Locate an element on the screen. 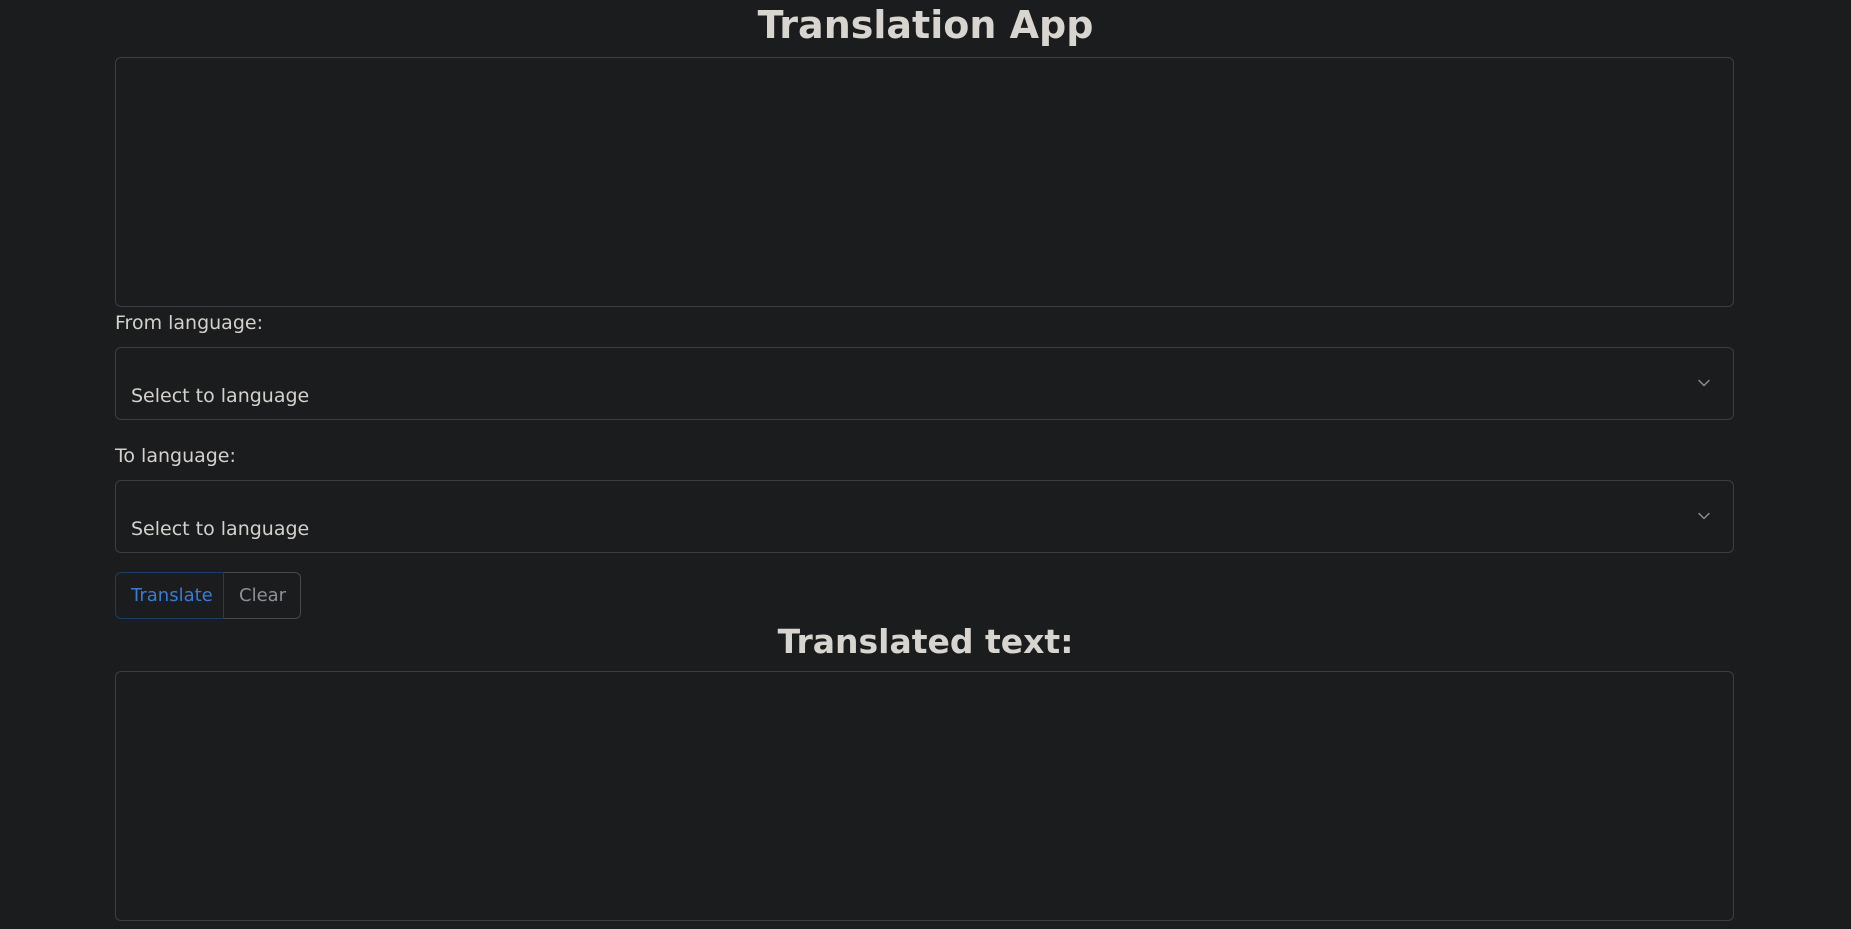  to-language-label: To language: is located at coordinates (175, 456).